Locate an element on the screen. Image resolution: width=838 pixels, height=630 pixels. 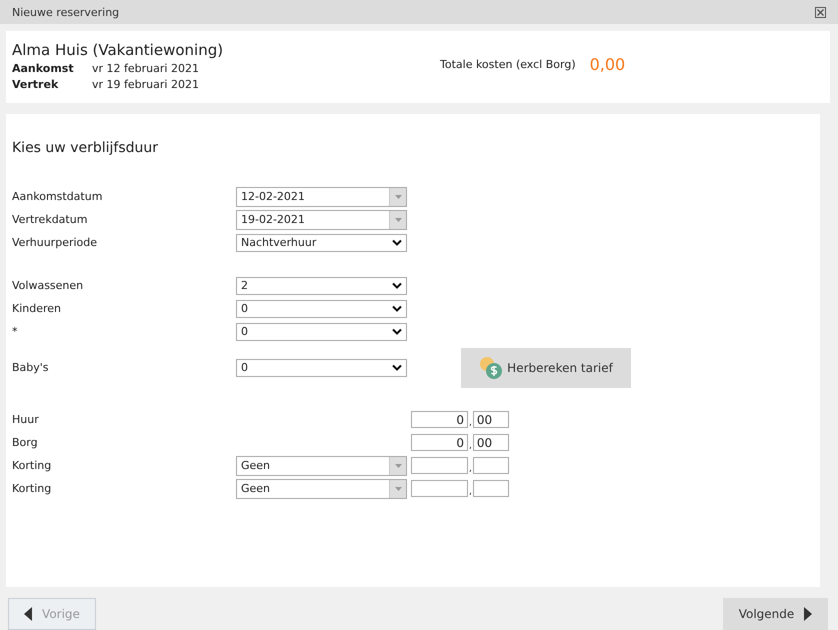
total-amount: 0,00 is located at coordinates (608, 64).